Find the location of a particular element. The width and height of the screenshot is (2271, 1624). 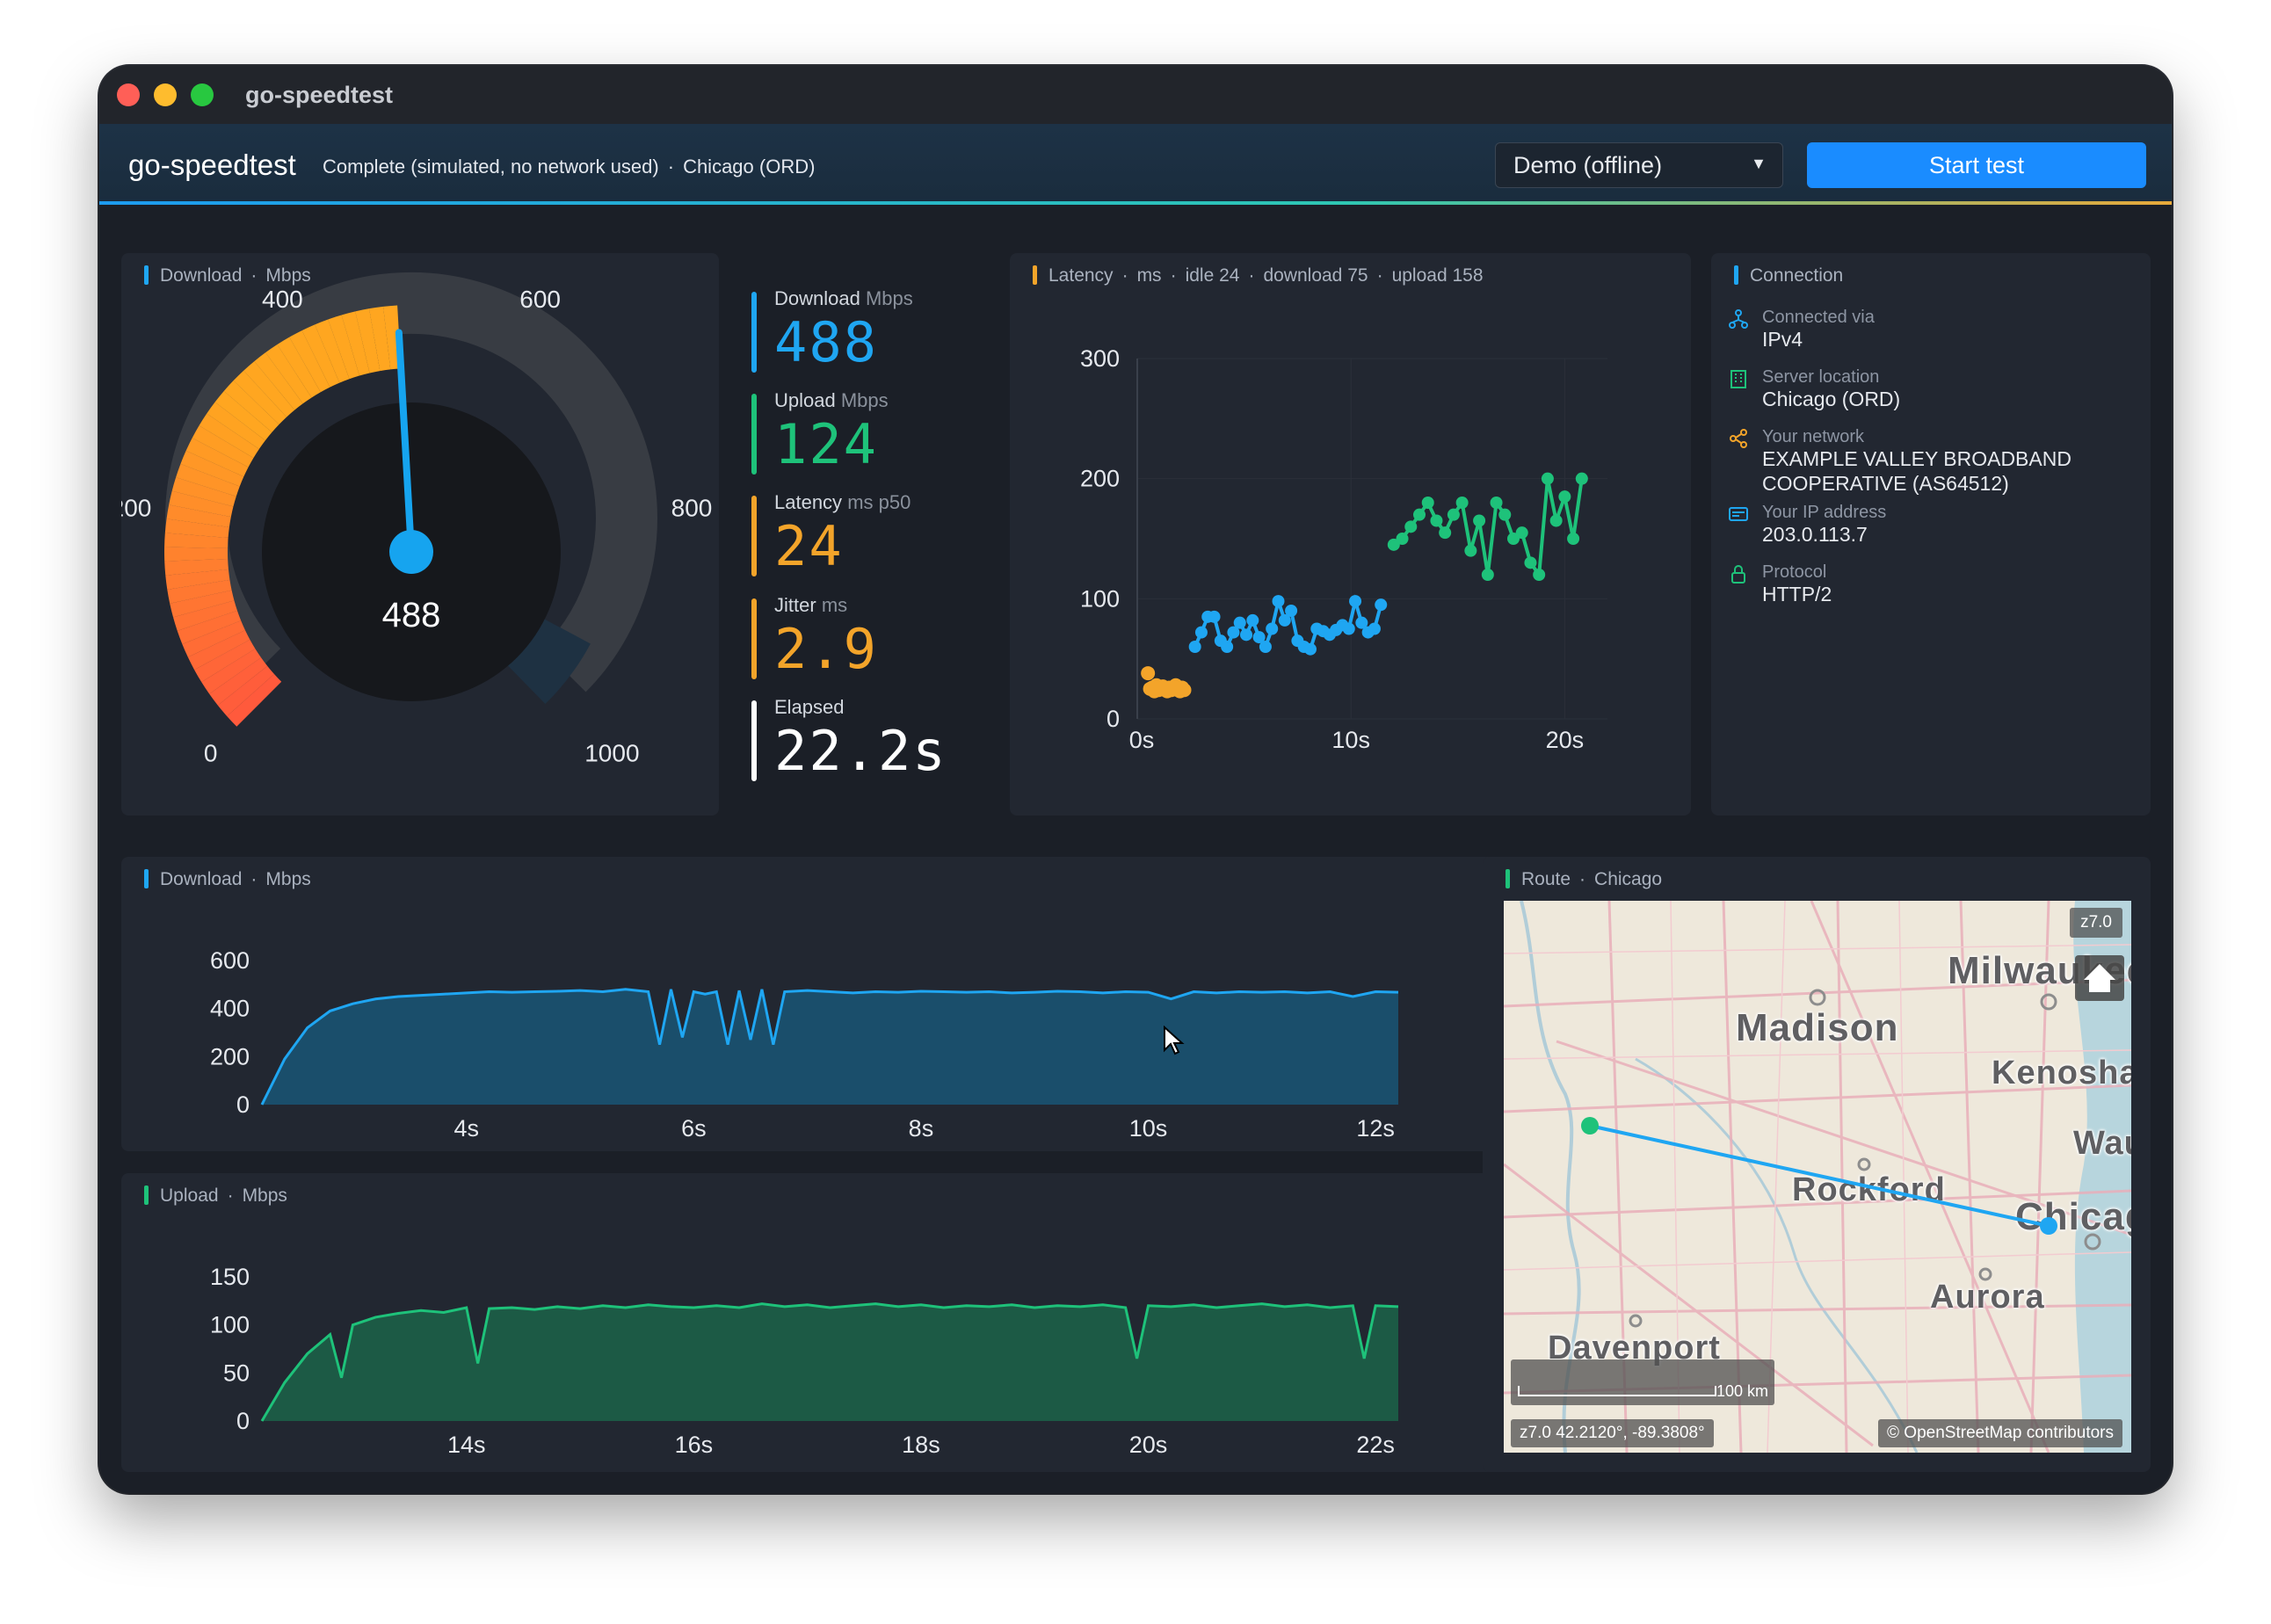

map-coordinates: z7.0 42.2120°, -89.3808° is located at coordinates (1612, 1433).